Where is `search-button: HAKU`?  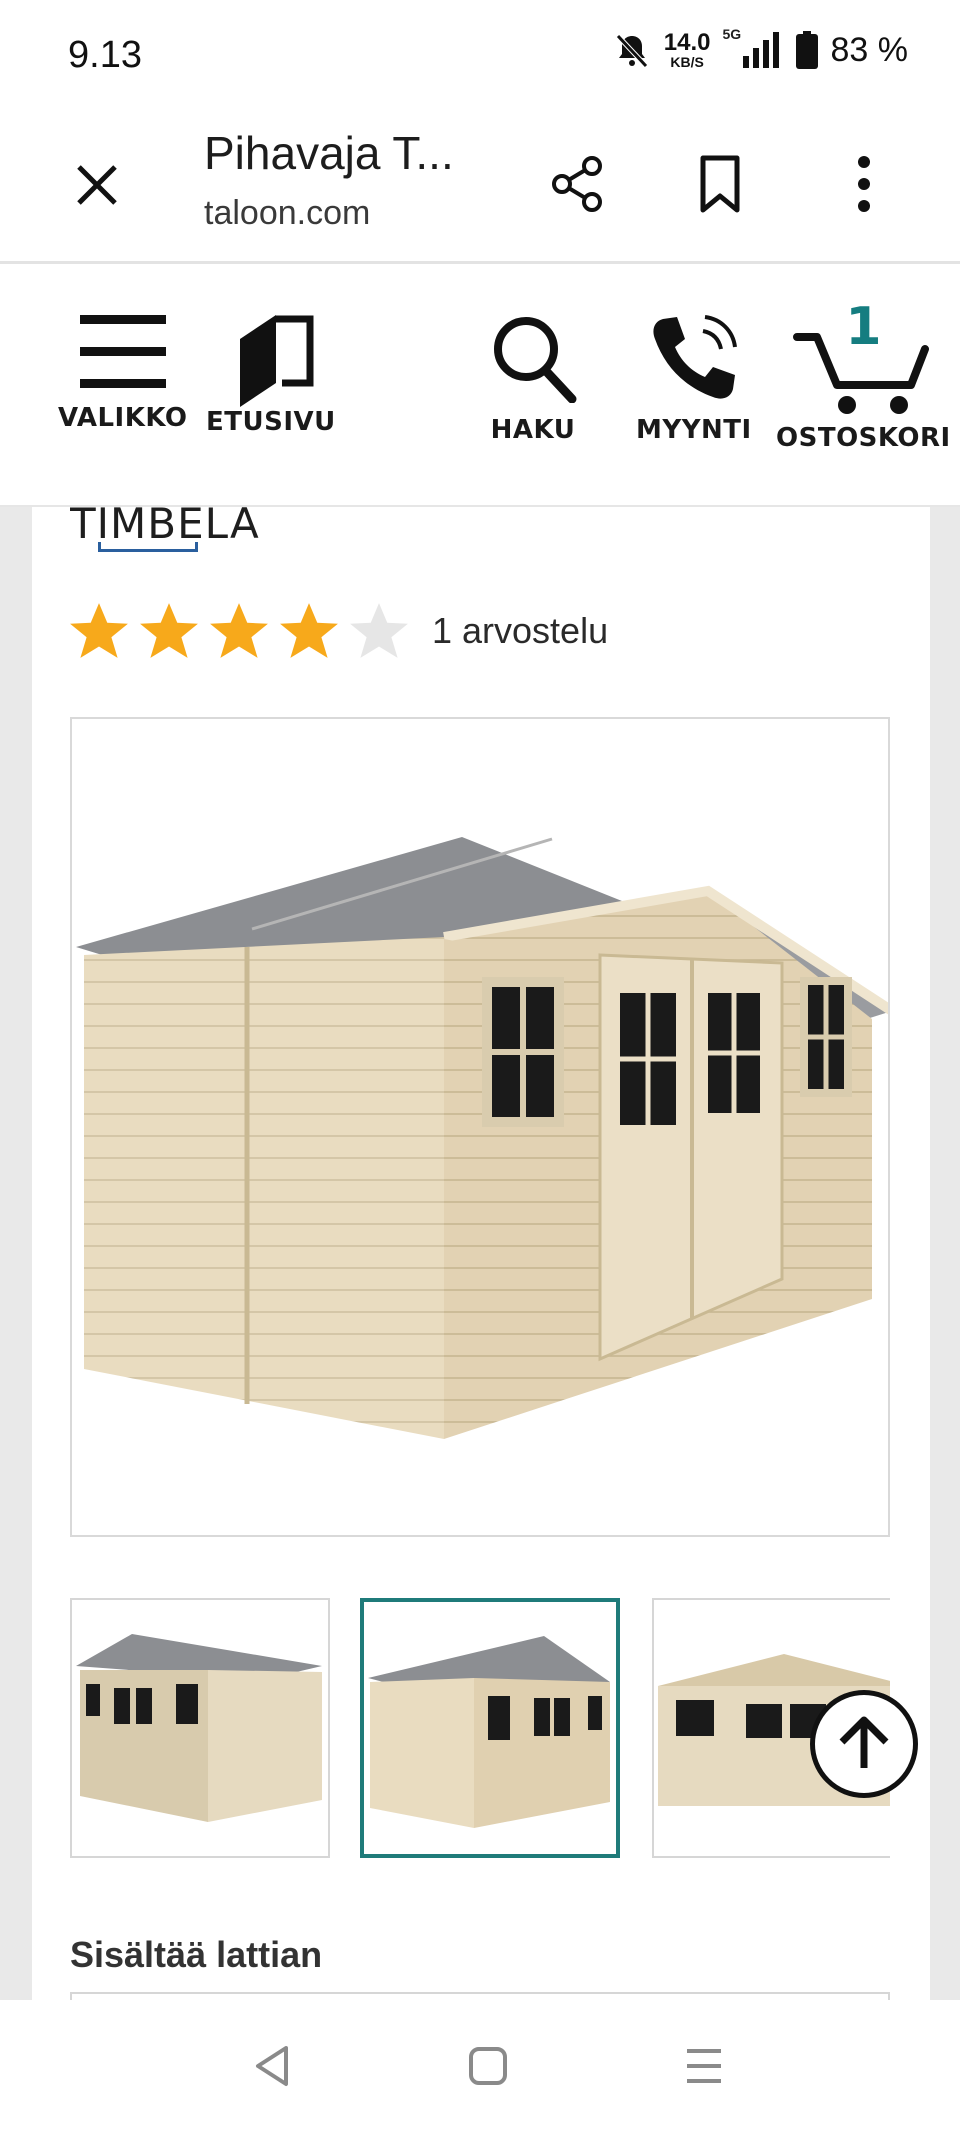
search-button: HAKU is located at coordinates (533, 378).